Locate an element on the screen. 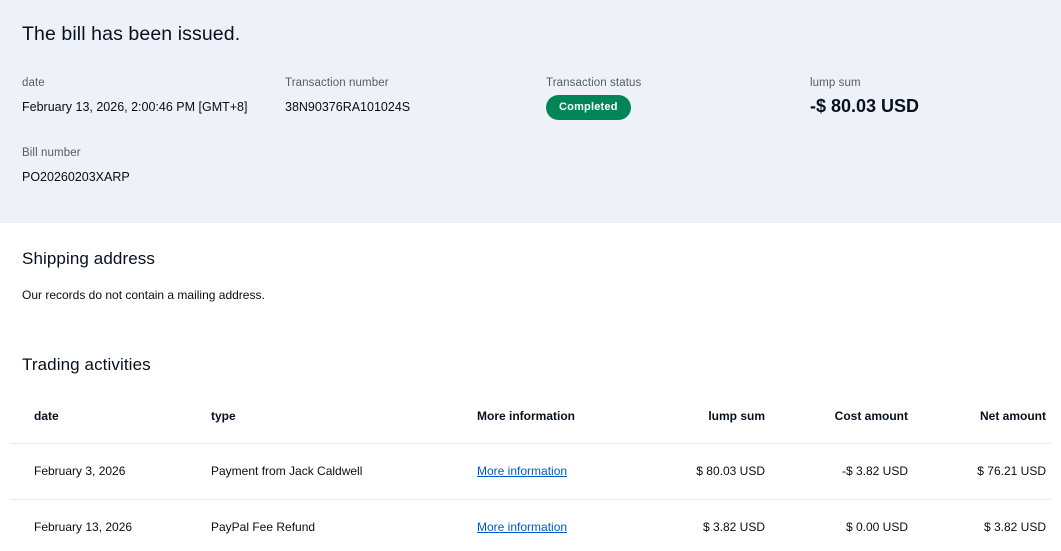 Image resolution: width=1061 pixels, height=551 pixels. column-header-cost-amount: Cost amount is located at coordinates (871, 416).